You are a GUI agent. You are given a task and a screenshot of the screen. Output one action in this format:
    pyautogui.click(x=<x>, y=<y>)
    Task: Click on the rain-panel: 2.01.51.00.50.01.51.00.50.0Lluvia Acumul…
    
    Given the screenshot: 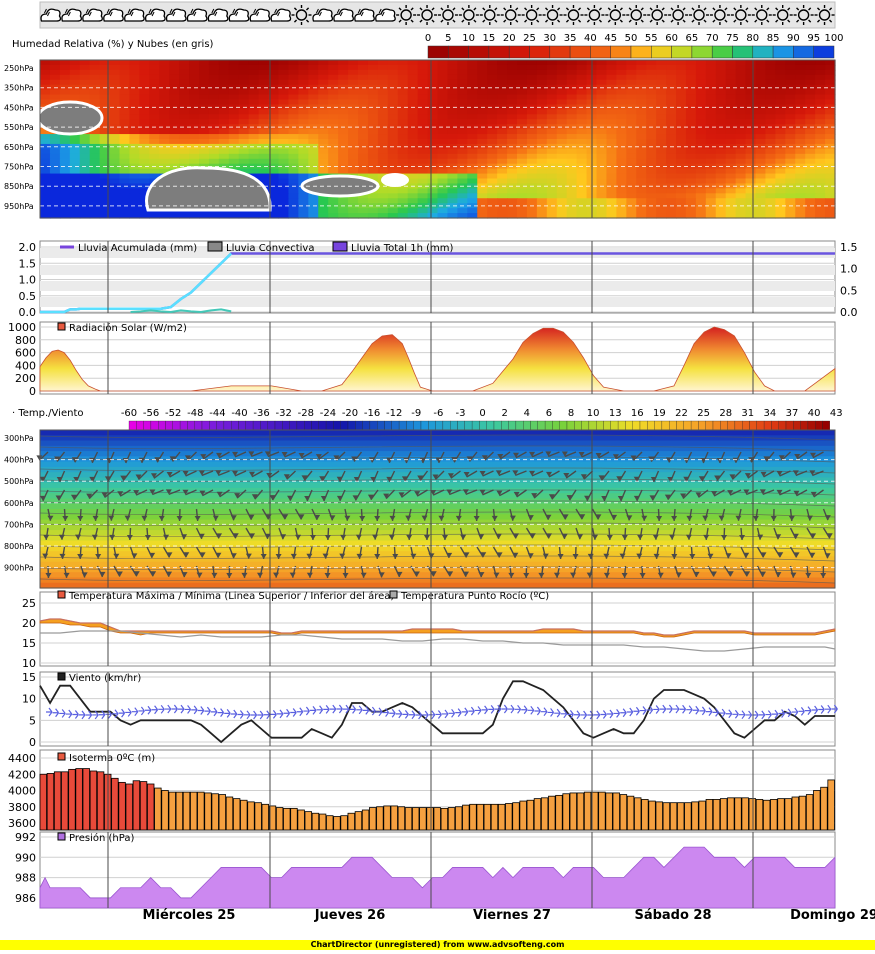 What is the action you would take?
    pyautogui.click(x=438, y=280)
    